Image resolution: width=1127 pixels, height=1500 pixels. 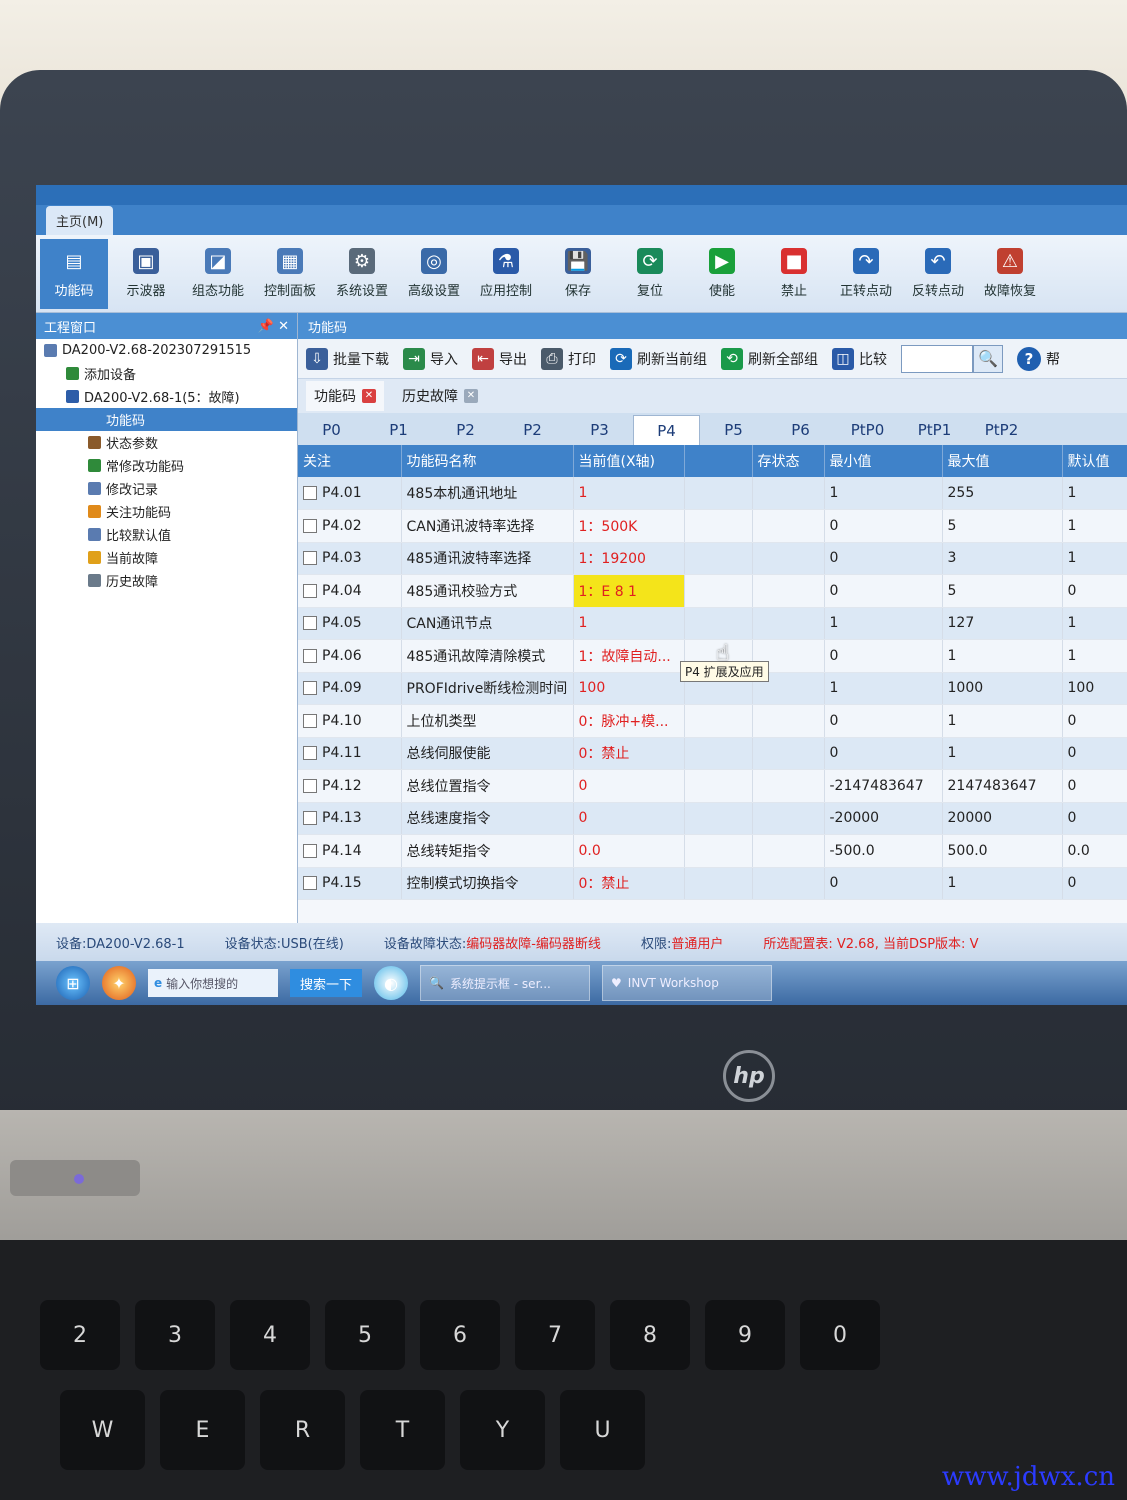 I want to click on tree-item: 修改记录, so click(x=166, y=488).